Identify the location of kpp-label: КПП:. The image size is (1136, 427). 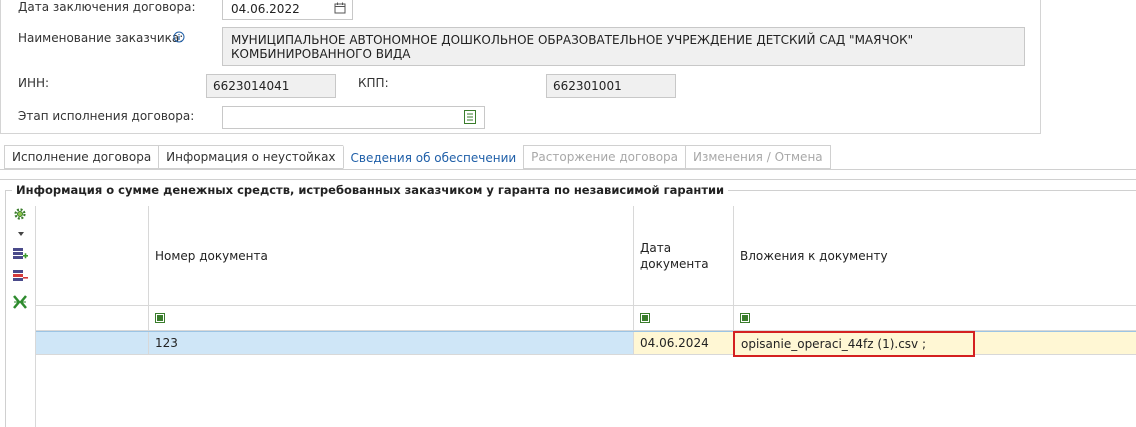
(373, 83).